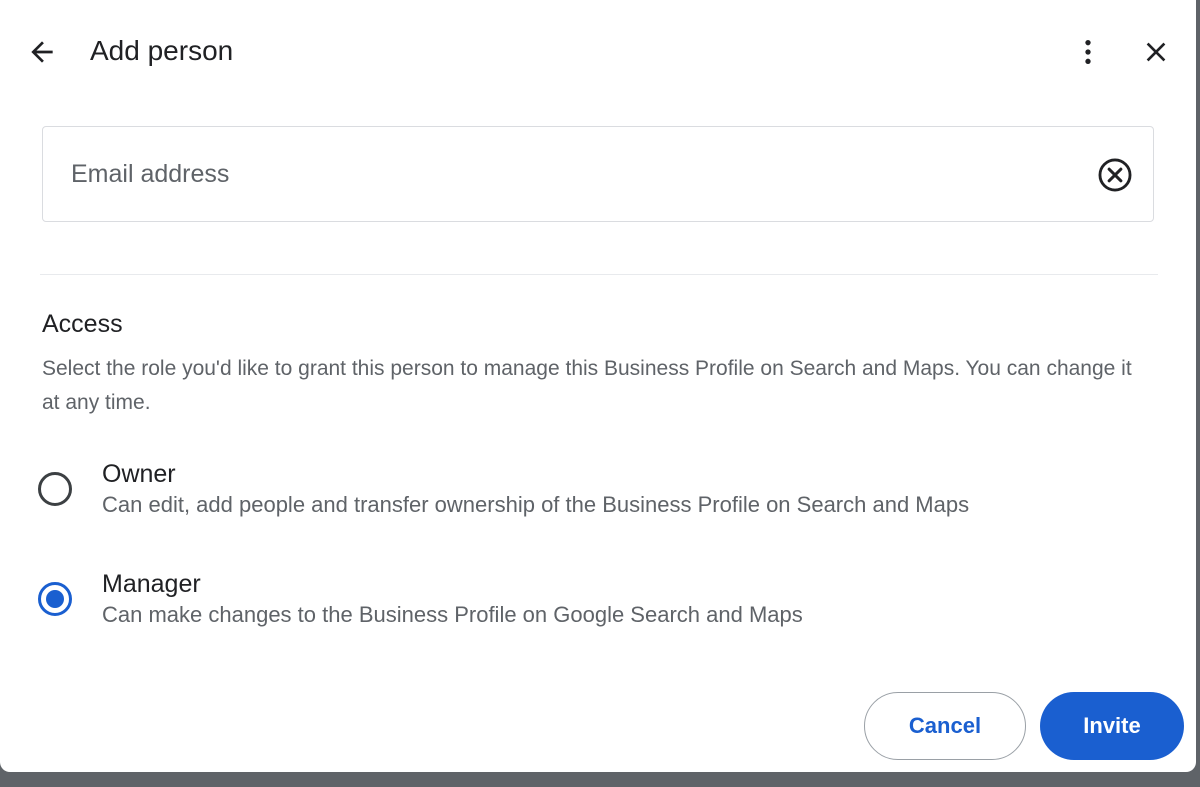  What do you see at coordinates (55, 599) in the screenshot?
I see `manager-radio` at bounding box center [55, 599].